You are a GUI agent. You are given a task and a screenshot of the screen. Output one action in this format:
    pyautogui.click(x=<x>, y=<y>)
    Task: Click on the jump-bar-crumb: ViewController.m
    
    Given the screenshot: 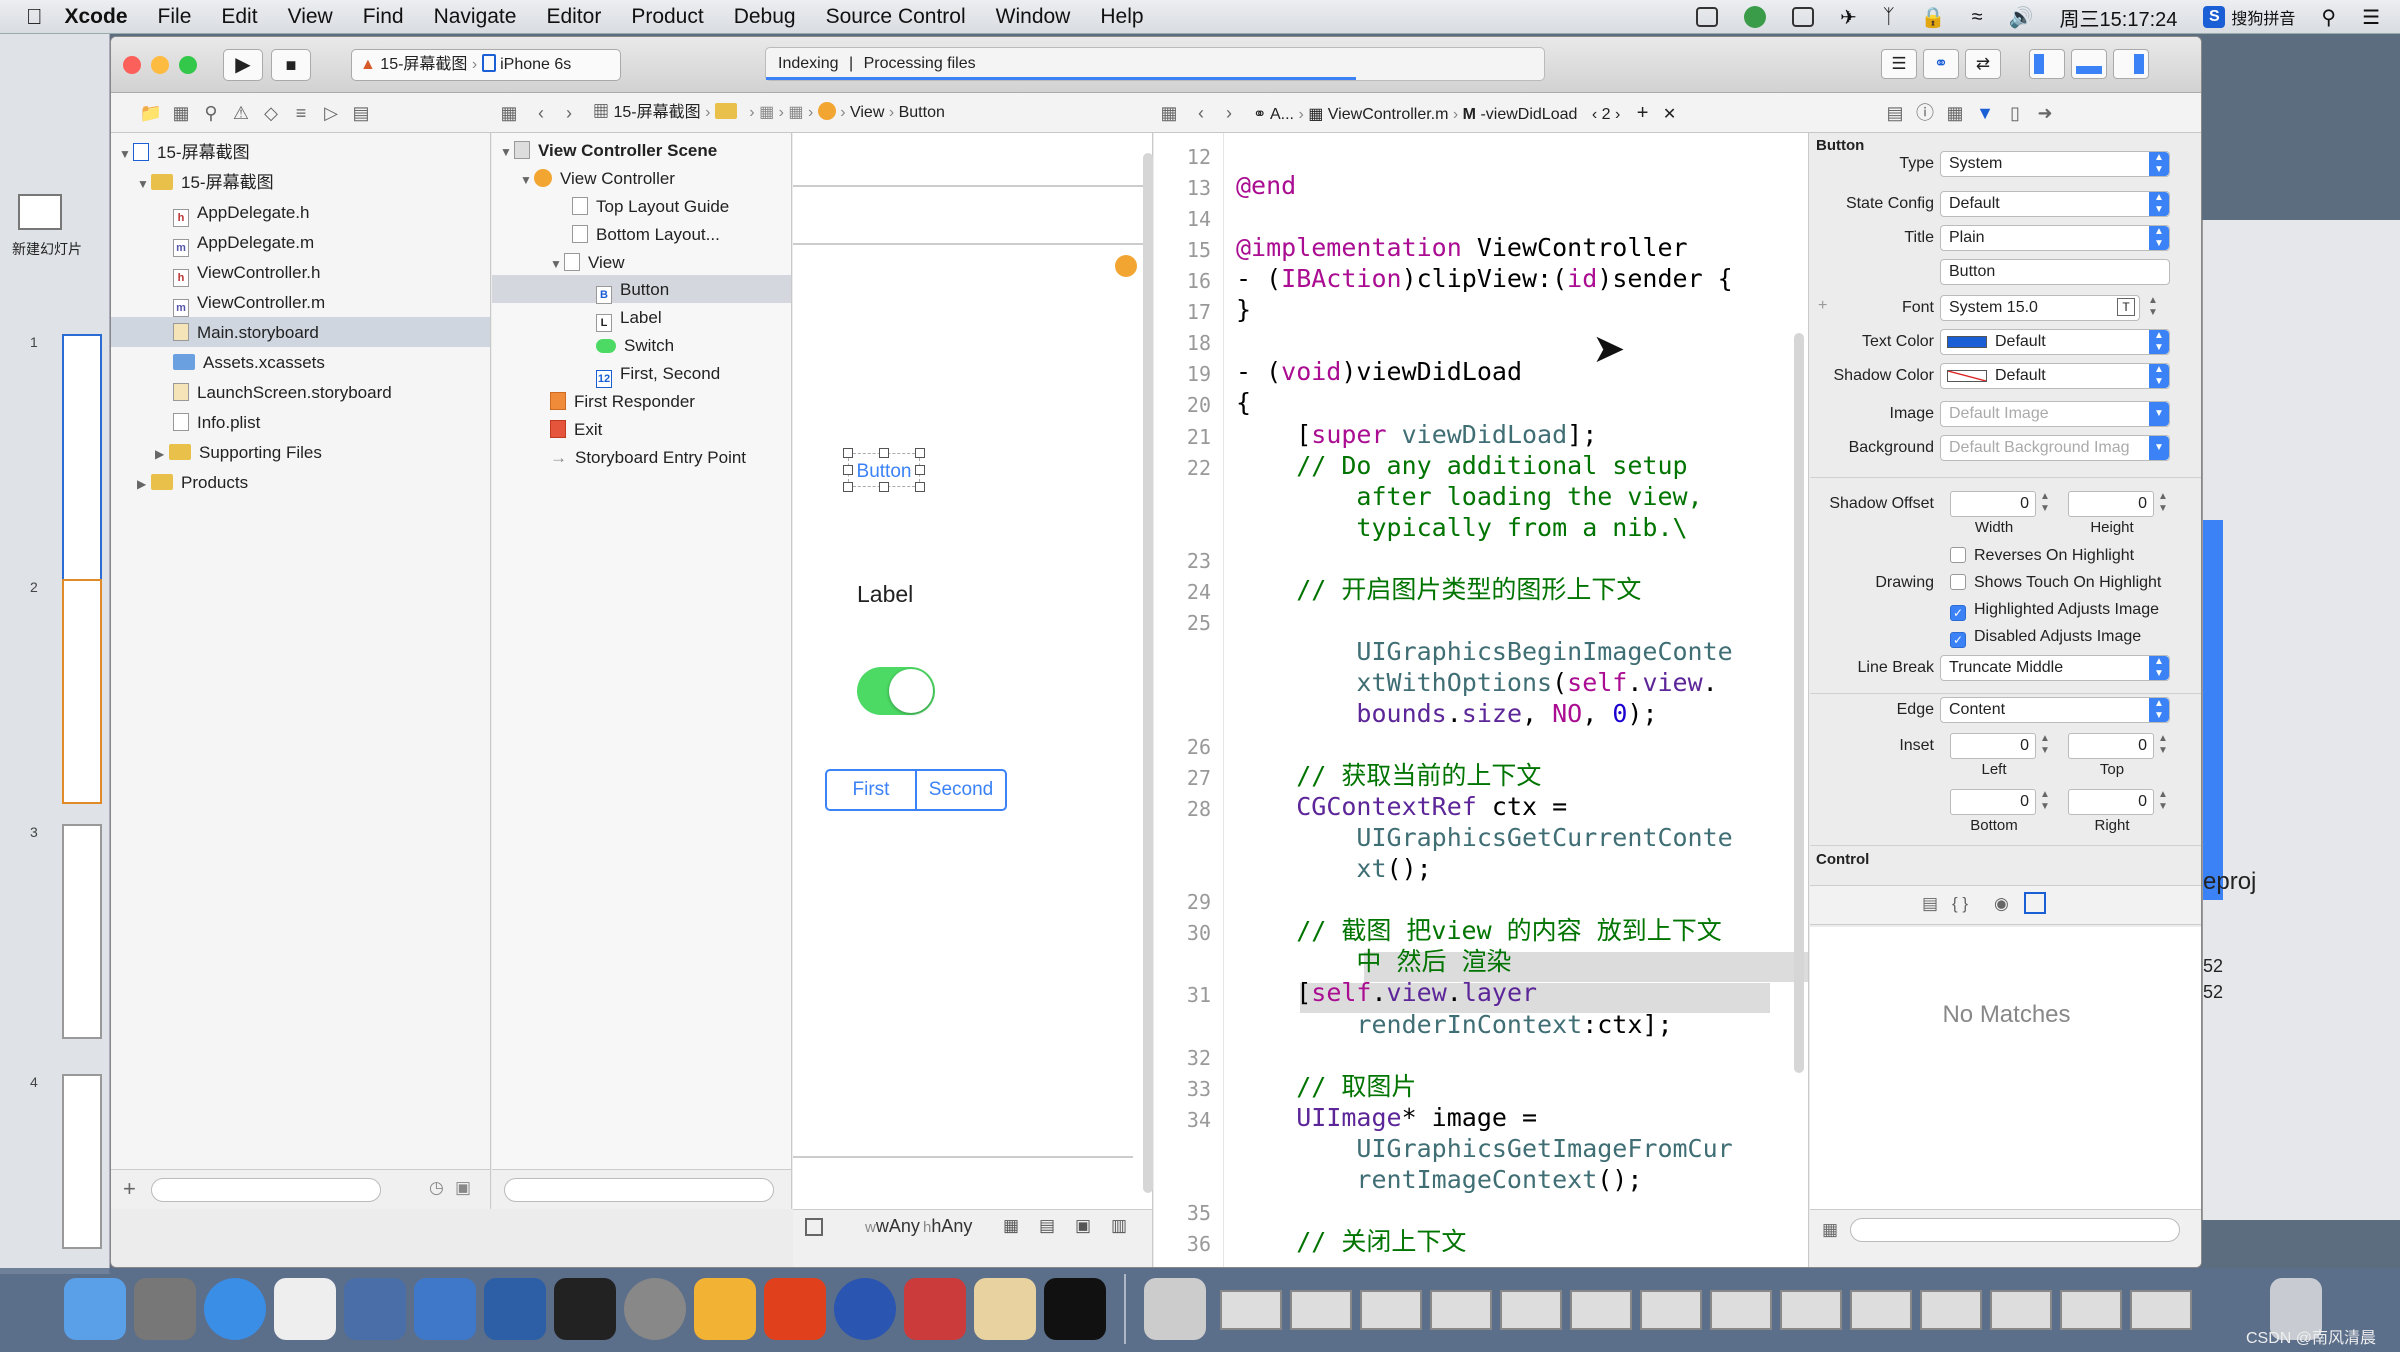 What is the action you would take?
    pyautogui.click(x=1388, y=114)
    